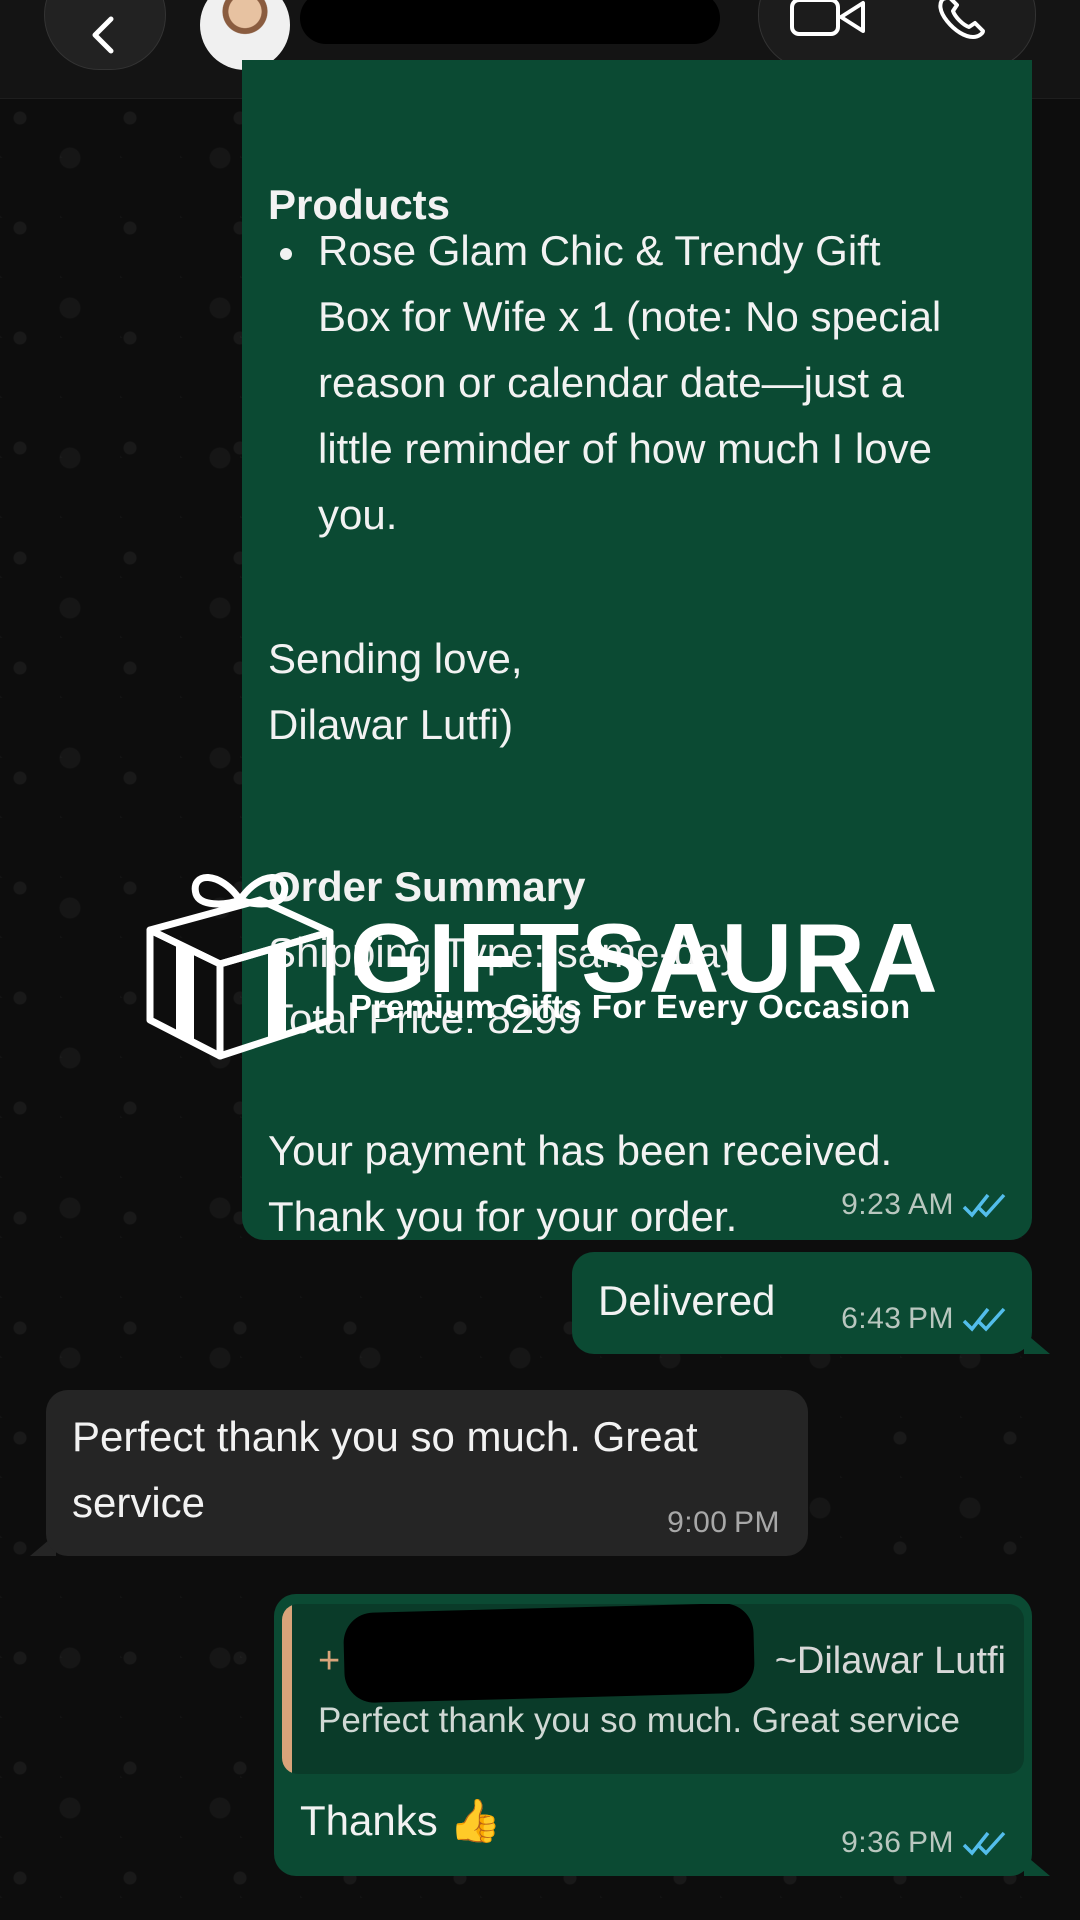 Image resolution: width=1080 pixels, height=1920 pixels. I want to click on message-time: 9:36 PM, so click(924, 1843).